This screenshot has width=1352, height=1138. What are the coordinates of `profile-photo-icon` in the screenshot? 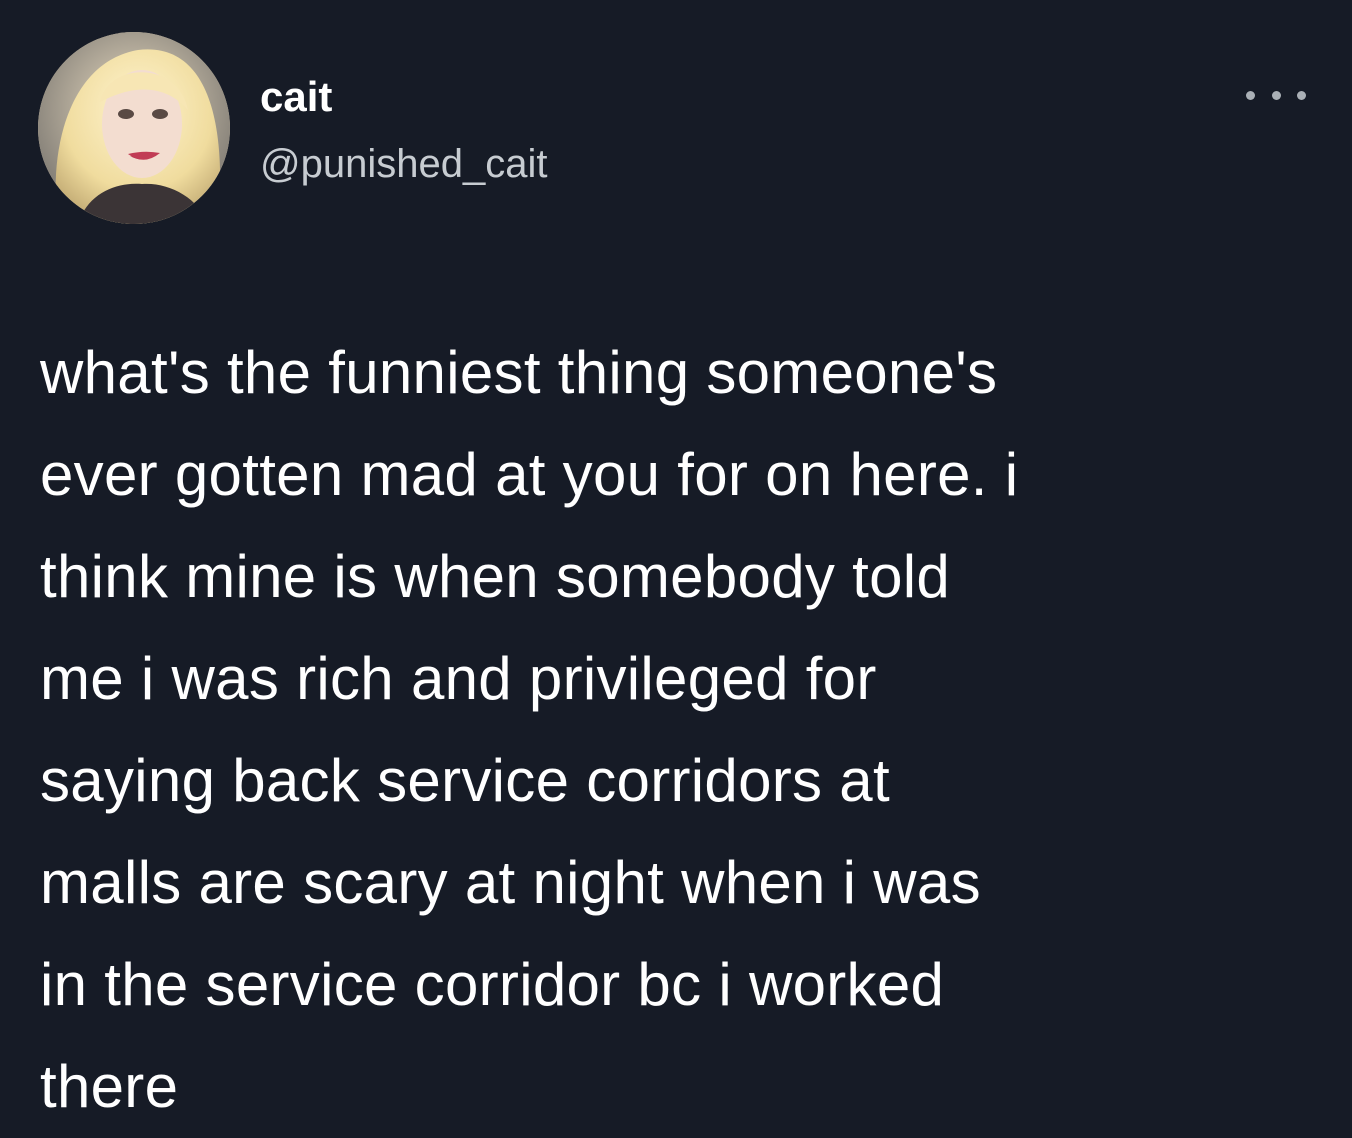 It's located at (134, 128).